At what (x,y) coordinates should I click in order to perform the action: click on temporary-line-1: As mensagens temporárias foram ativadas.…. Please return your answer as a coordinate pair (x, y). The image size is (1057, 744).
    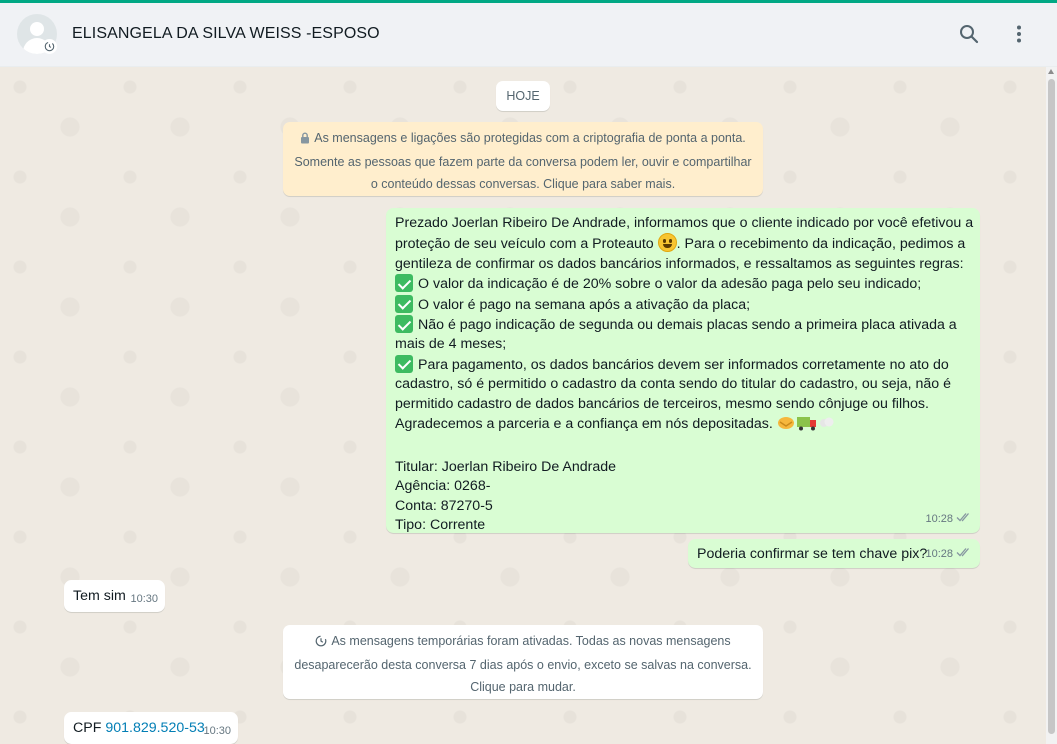
    Looking at the image, I should click on (531, 641).